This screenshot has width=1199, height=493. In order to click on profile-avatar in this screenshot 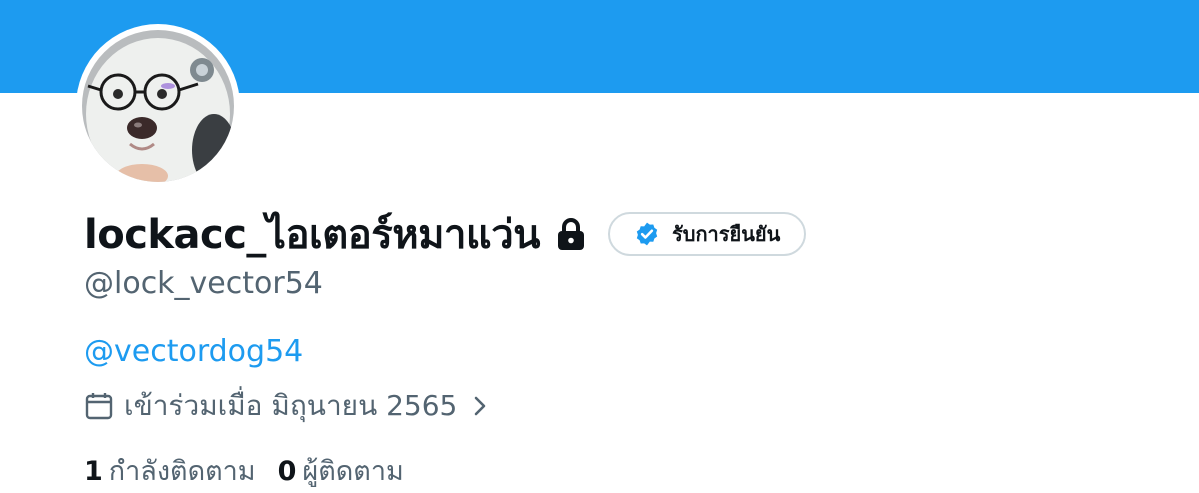, I will do `click(158, 106)`.